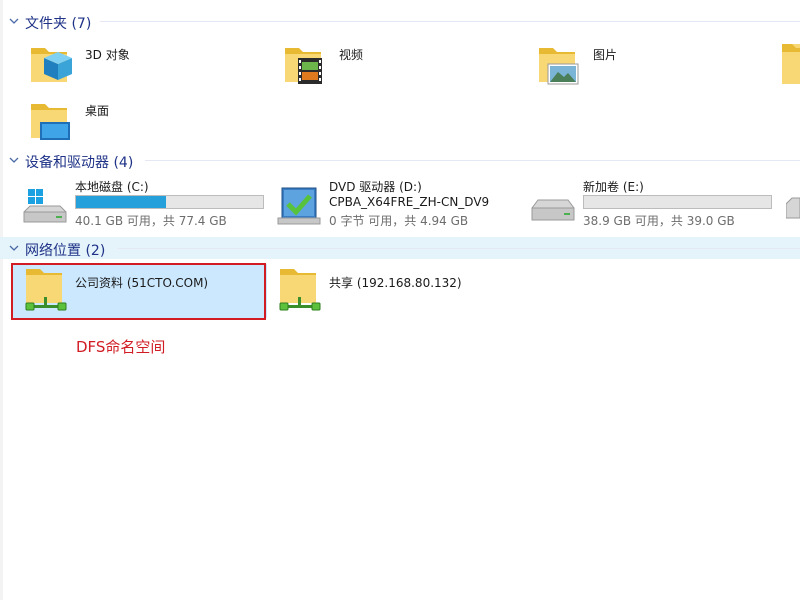 This screenshot has width=800, height=600. Describe the element at coordinates (151, 221) in the screenshot. I see `drive-free-space: 40.1 GB 可用，共 77.4 GB` at that location.